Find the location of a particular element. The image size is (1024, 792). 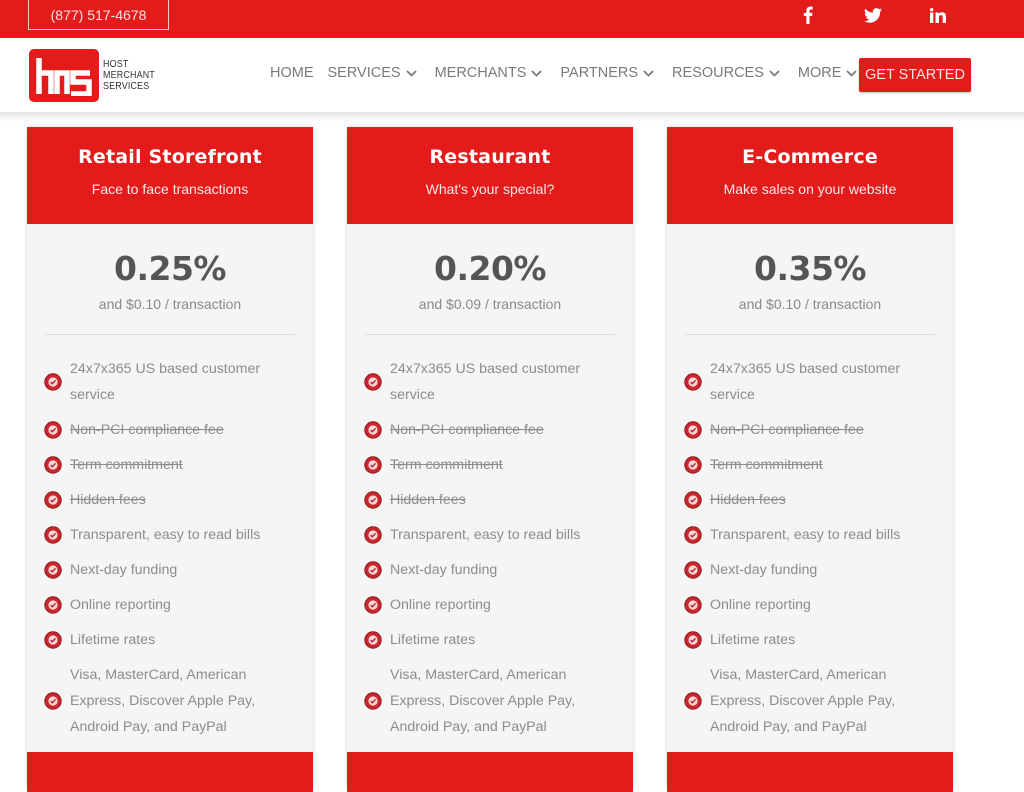

linkedin-icon is located at coordinates (938, 15).